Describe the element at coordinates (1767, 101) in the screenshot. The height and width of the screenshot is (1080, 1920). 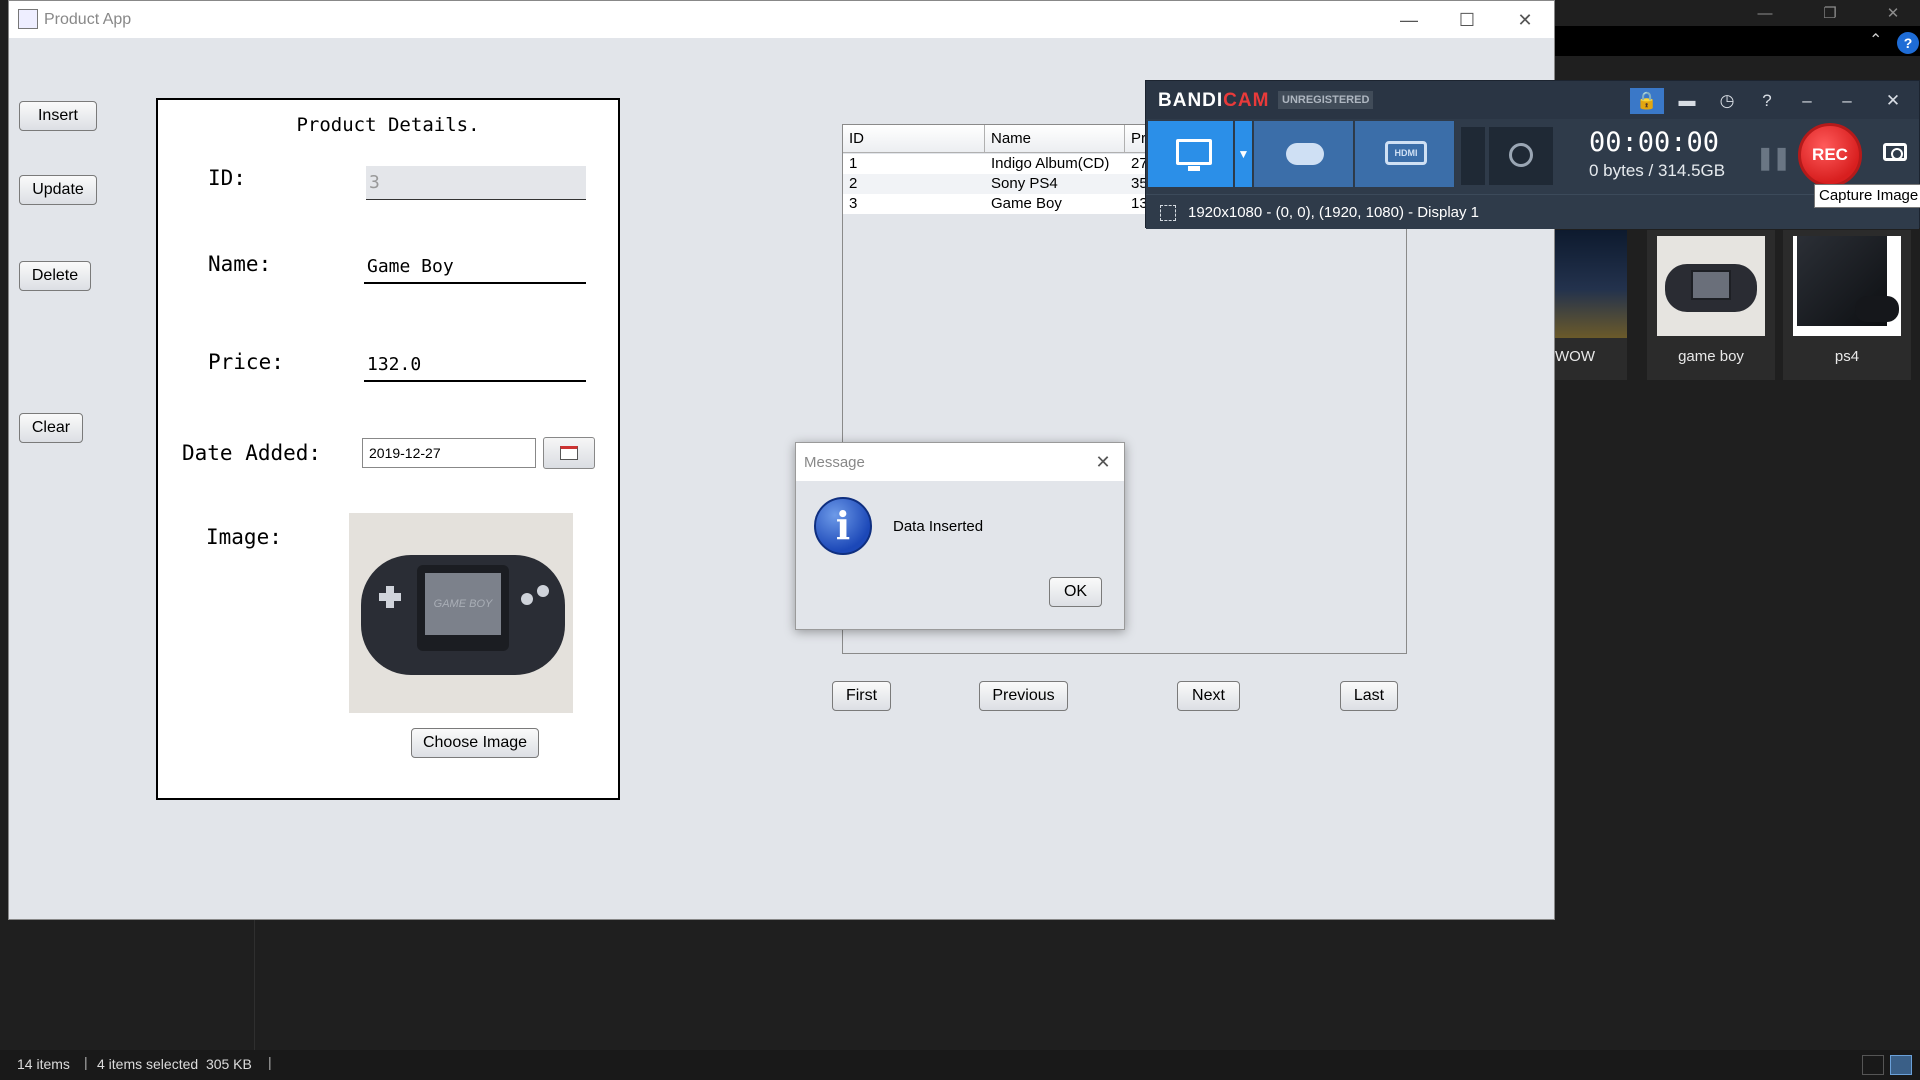
I see `help-icon: ?` at that location.